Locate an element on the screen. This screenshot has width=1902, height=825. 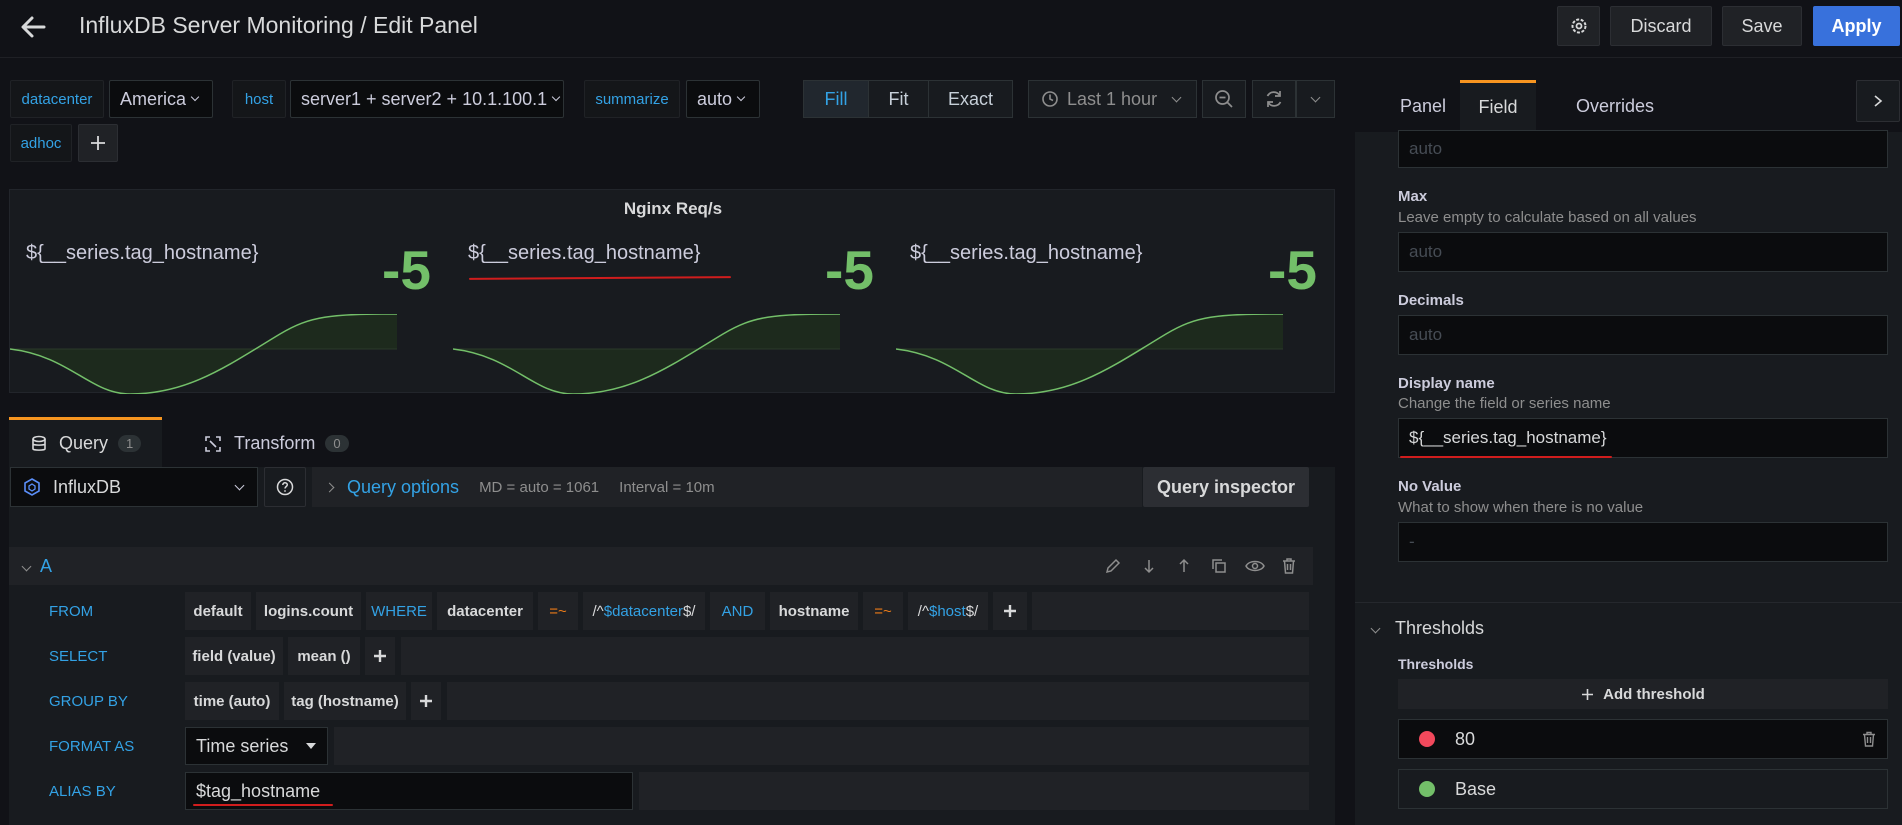
add-threshold-button: Add threshold is located at coordinates (1643, 694).